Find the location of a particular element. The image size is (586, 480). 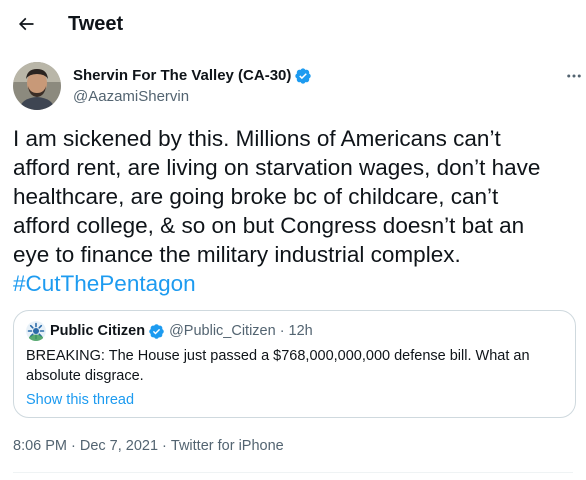

author-name: Shervin For The Valley (CA-30) is located at coordinates (182, 76).